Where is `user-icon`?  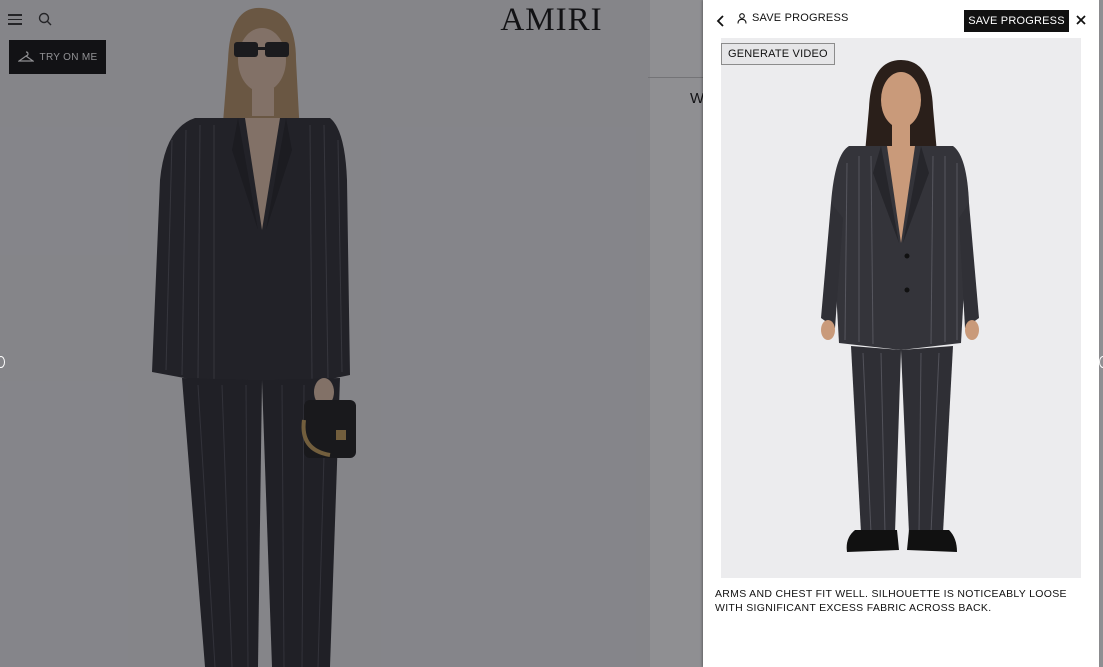
user-icon is located at coordinates (742, 18).